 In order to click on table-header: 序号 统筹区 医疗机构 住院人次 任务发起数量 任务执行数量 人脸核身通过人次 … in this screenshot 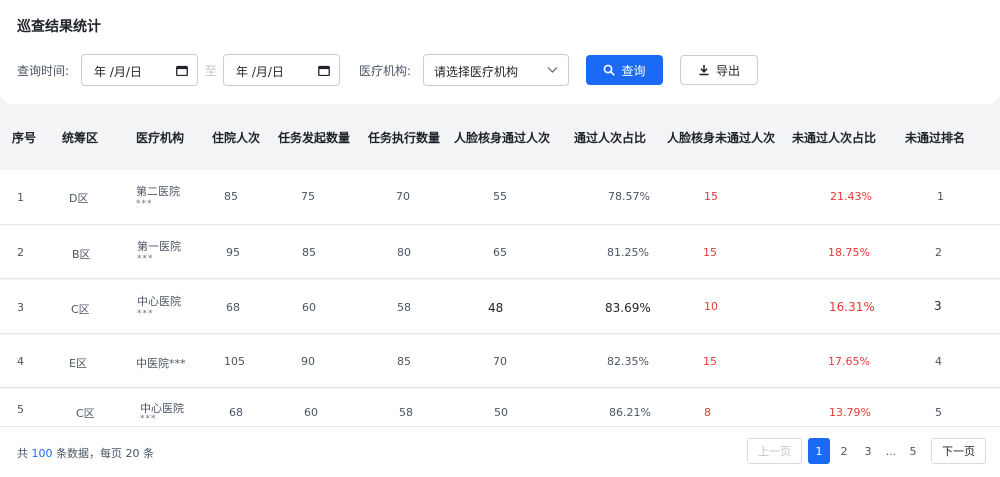, I will do `click(500, 137)`.